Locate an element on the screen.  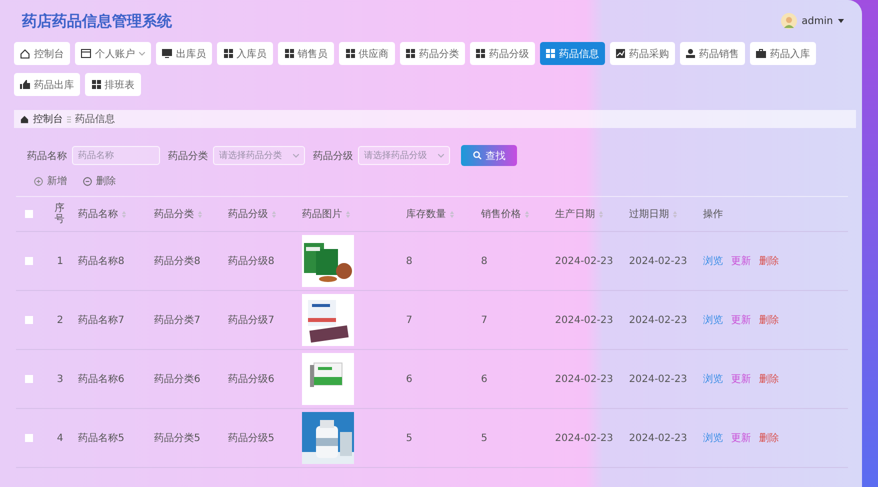
table-cell: 1 is located at coordinates (60, 261).